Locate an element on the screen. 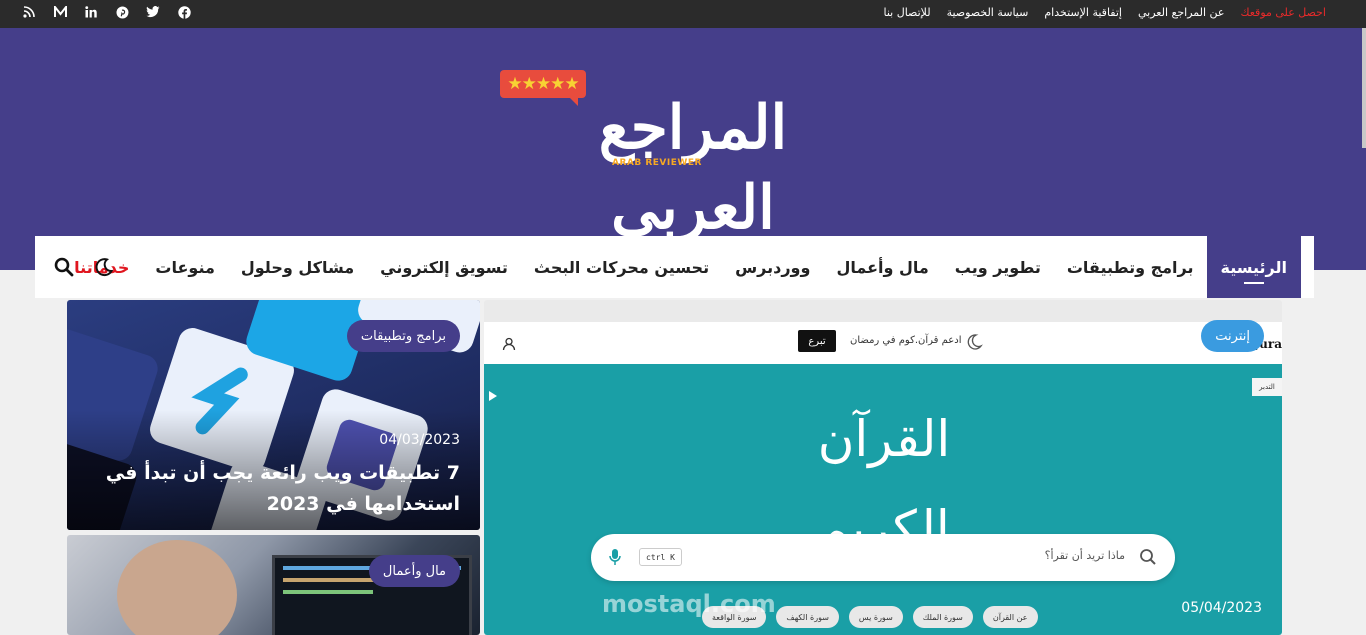 The width and height of the screenshot is (1366, 635). nav-marketing: تسويق إلكتروني is located at coordinates (444, 267).